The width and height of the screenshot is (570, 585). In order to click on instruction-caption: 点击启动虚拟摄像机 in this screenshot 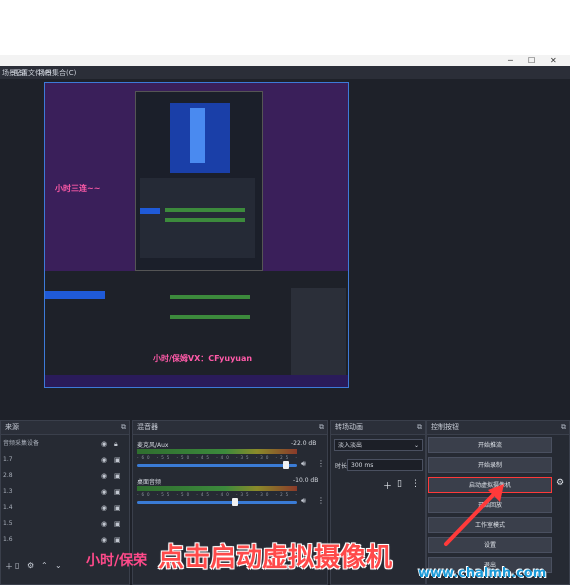, I will do `click(275, 558)`.